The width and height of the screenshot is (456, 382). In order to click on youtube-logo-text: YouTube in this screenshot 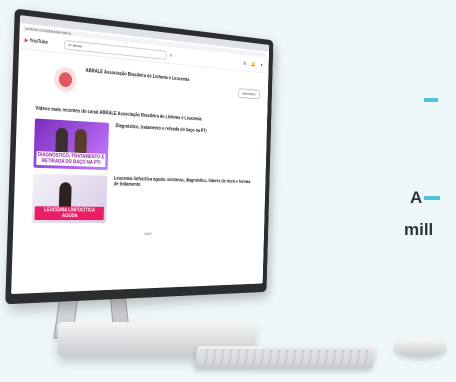, I will do `click(38, 42)`.